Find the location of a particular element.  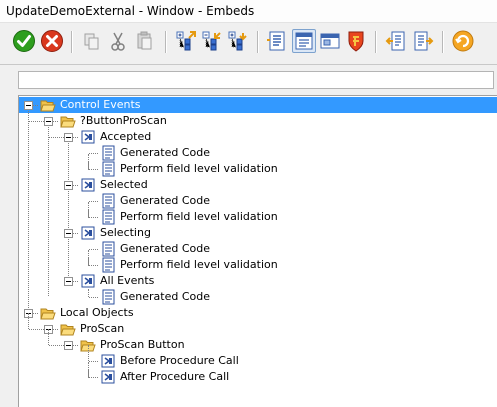

tree-node-label: After Procedure Call is located at coordinates (175, 376).